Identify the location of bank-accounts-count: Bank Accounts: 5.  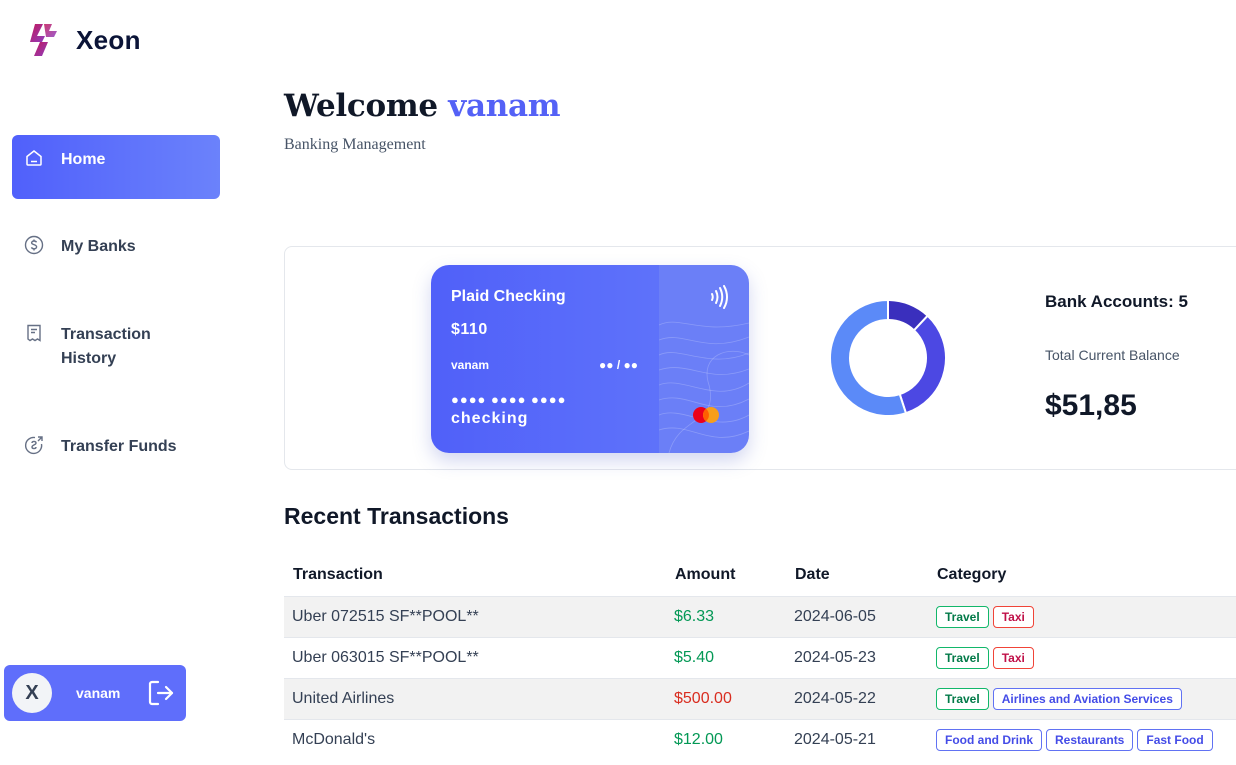
(1116, 301).